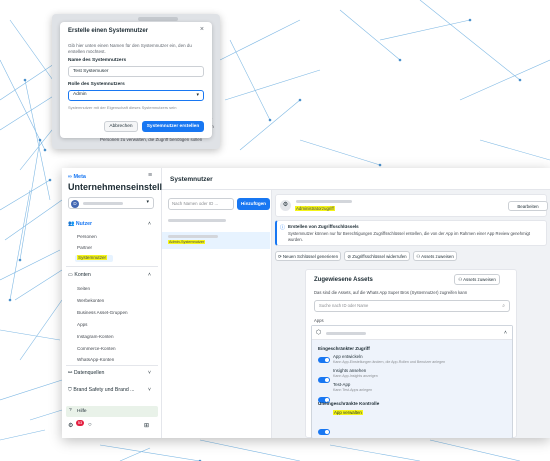 The width and height of the screenshot is (550, 461). Describe the element at coordinates (349, 403) in the screenshot. I see `full-control-heading: Uneingeschränkte Kontrolle` at that location.